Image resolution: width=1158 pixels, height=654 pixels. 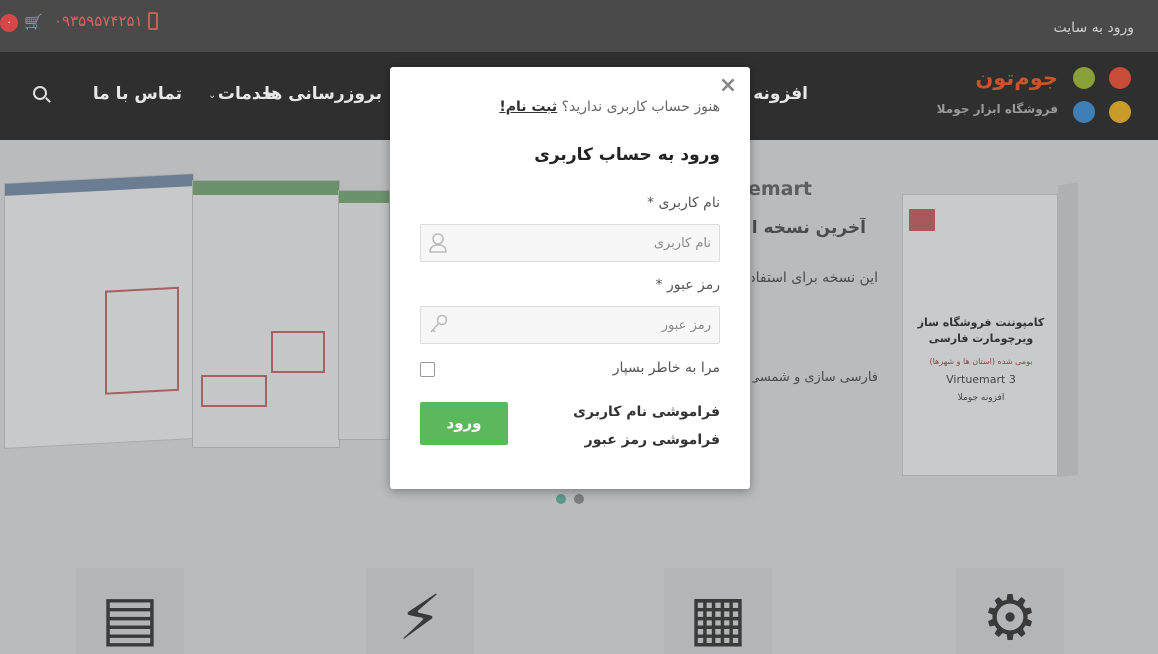 What do you see at coordinates (585, 325) in the screenshot?
I see `password-input` at bounding box center [585, 325].